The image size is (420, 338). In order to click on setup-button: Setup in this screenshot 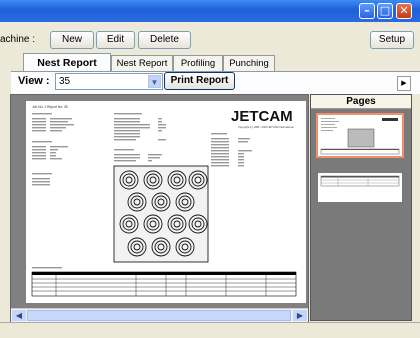, I will do `click(392, 40)`.